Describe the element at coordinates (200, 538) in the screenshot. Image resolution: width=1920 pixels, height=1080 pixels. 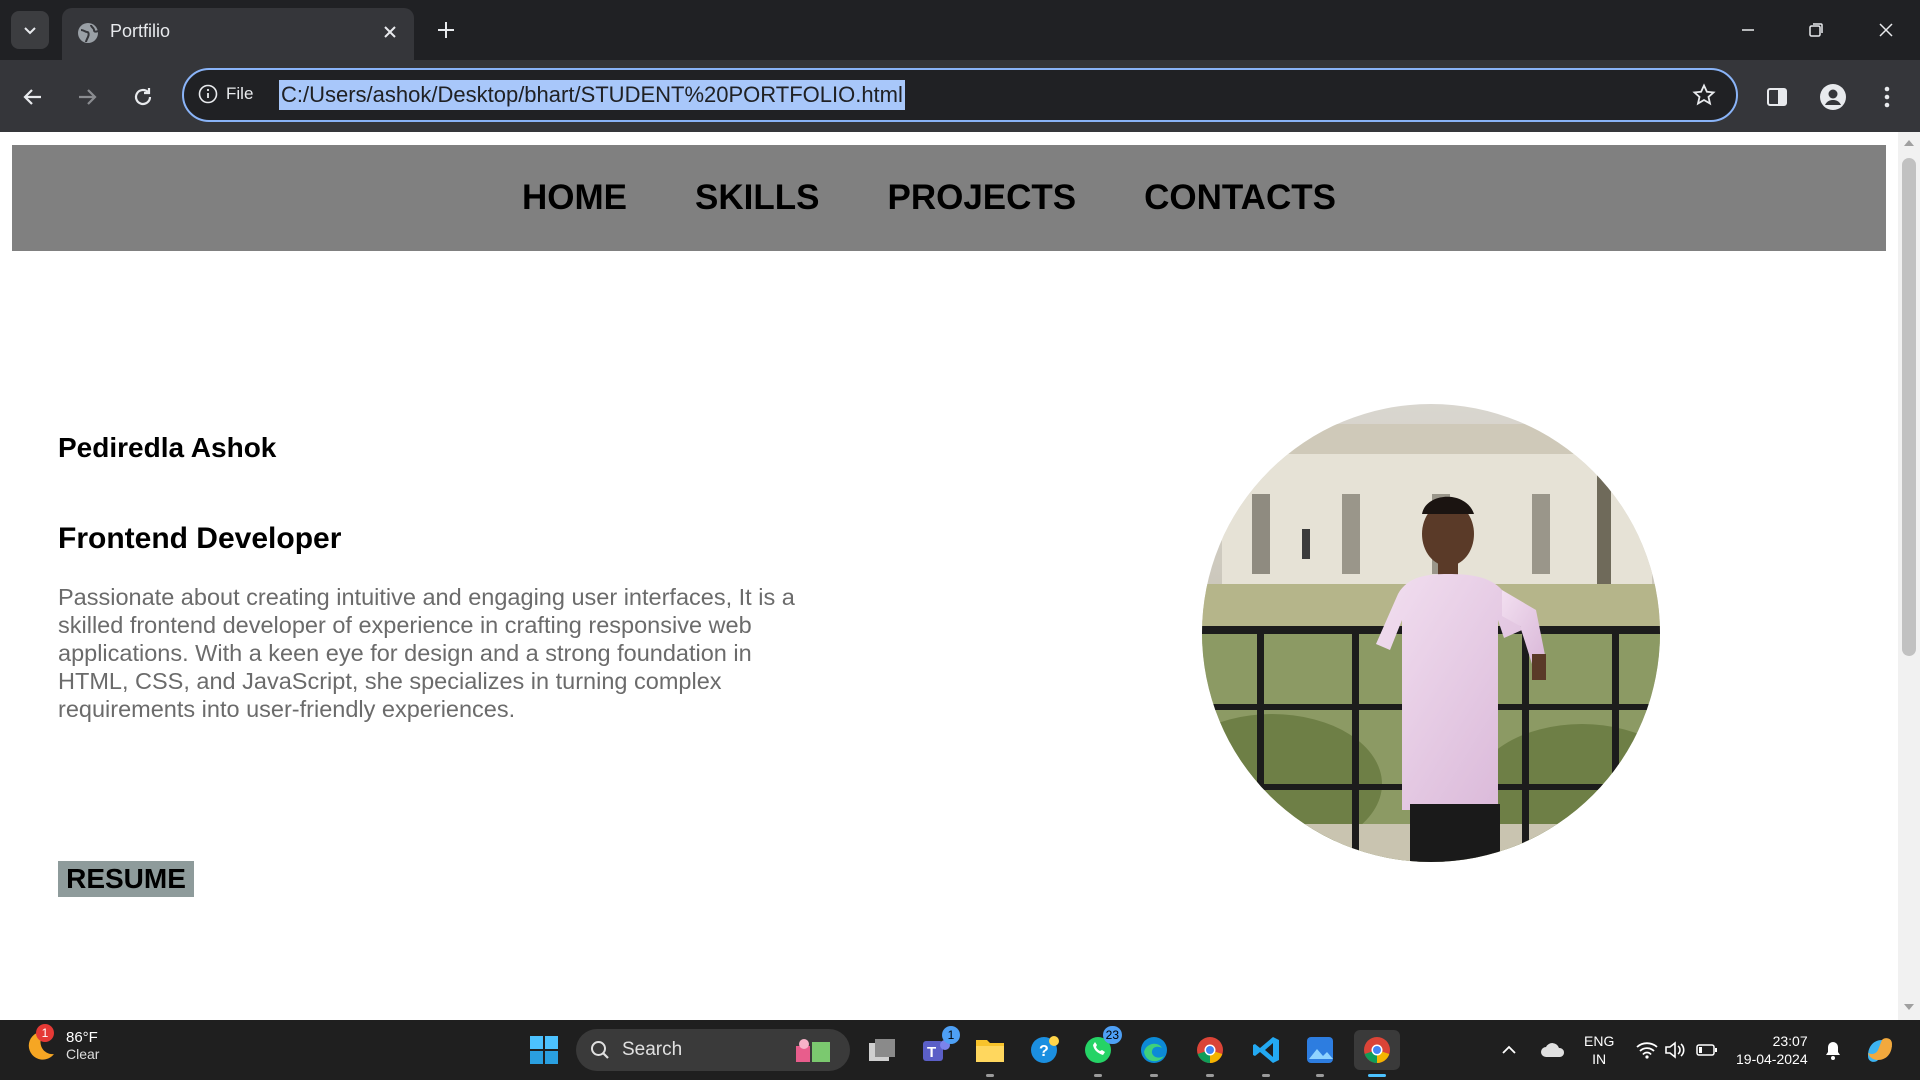
I see `job-title: Frontend Developer` at that location.